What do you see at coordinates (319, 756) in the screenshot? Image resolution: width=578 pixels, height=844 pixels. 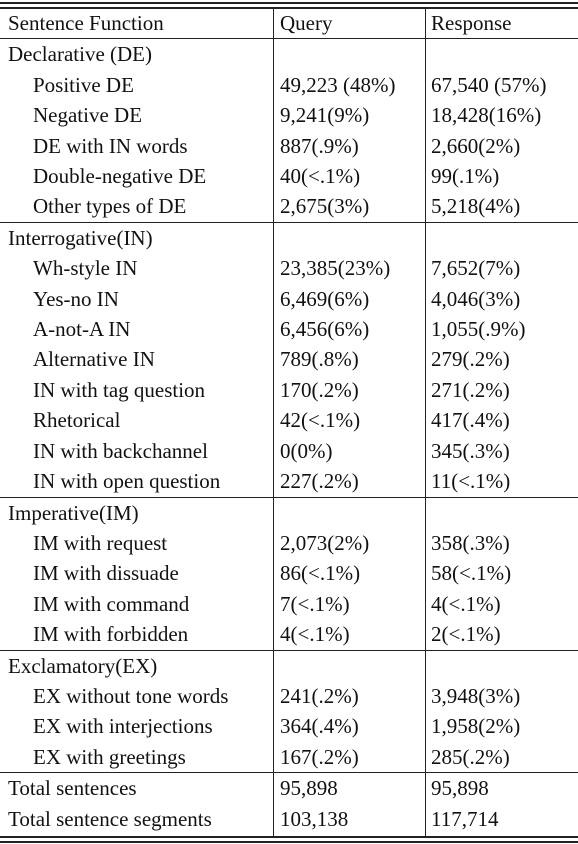 I see `query-value: 167(.2%)` at bounding box center [319, 756].